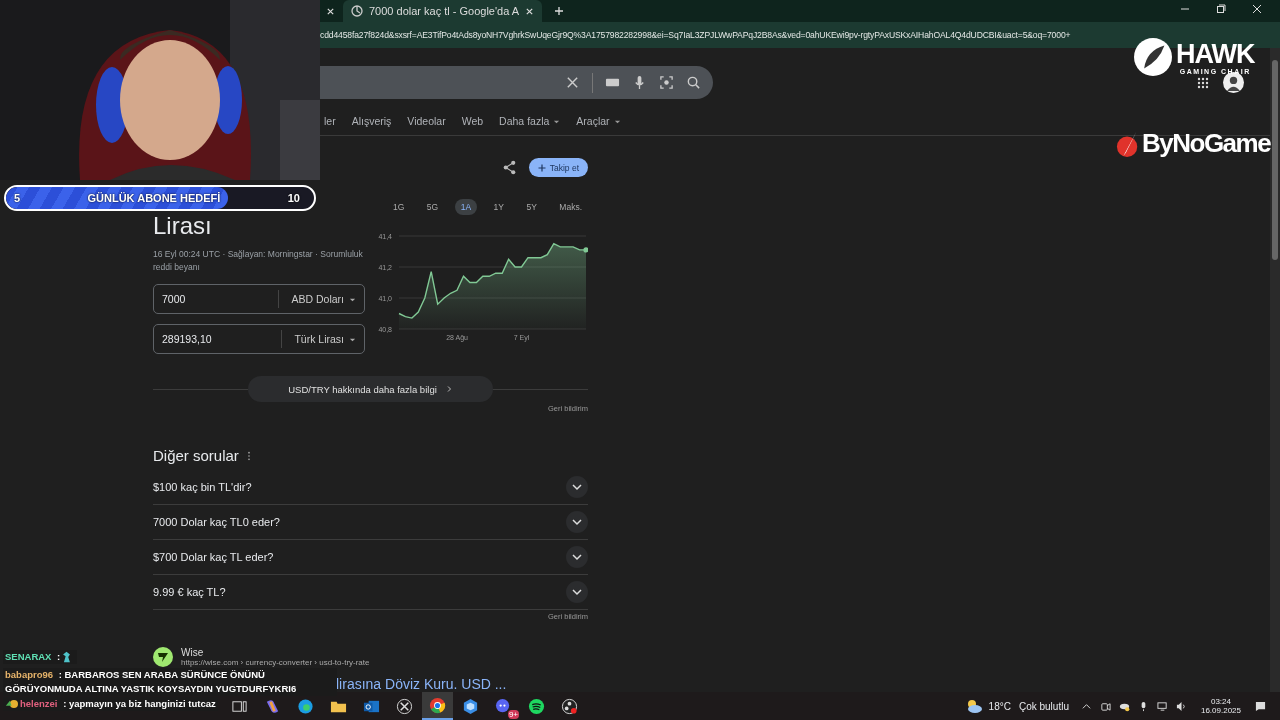 This screenshot has height=720, width=1280. I want to click on source-note: 16 Eyl 00:24 UTC · Sağlayan: Morningstar · Sorumluluk reddi beyanı, so click(258, 261).